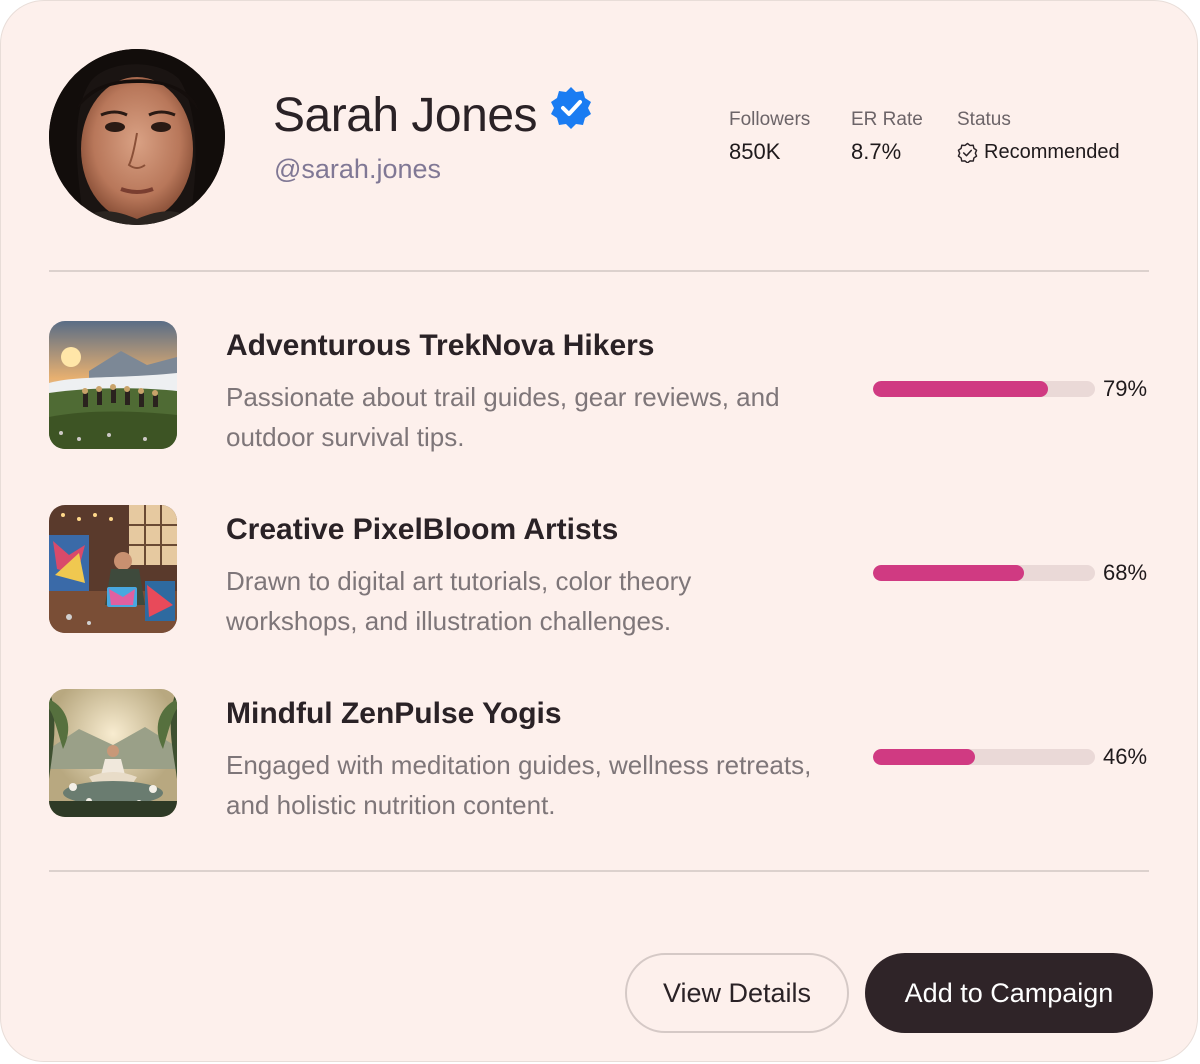  What do you see at coordinates (599, 871) in the screenshot?
I see `divider-bottom` at bounding box center [599, 871].